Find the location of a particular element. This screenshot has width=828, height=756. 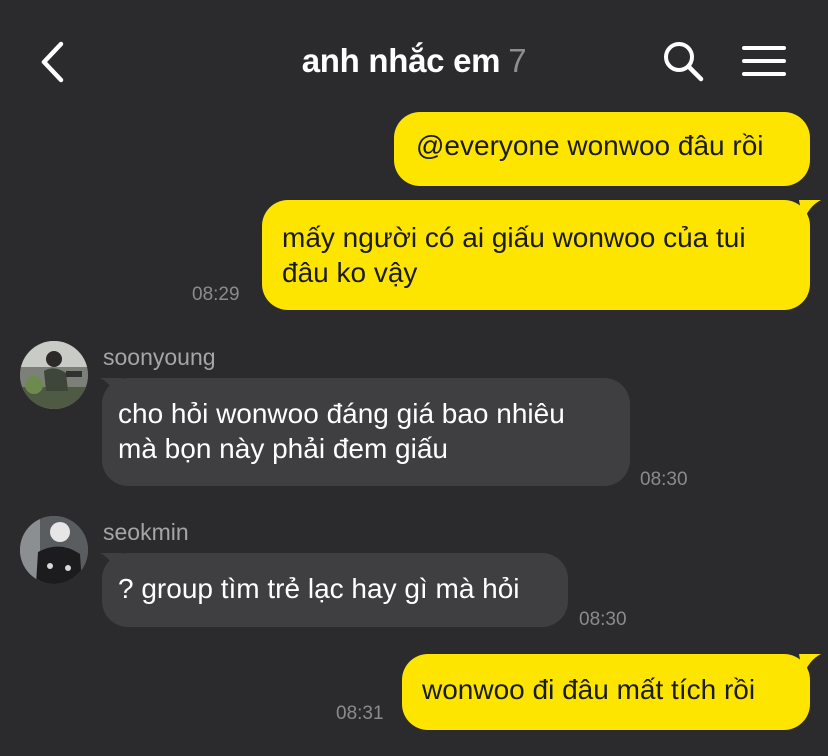

search-button is located at coordinates (683, 61).